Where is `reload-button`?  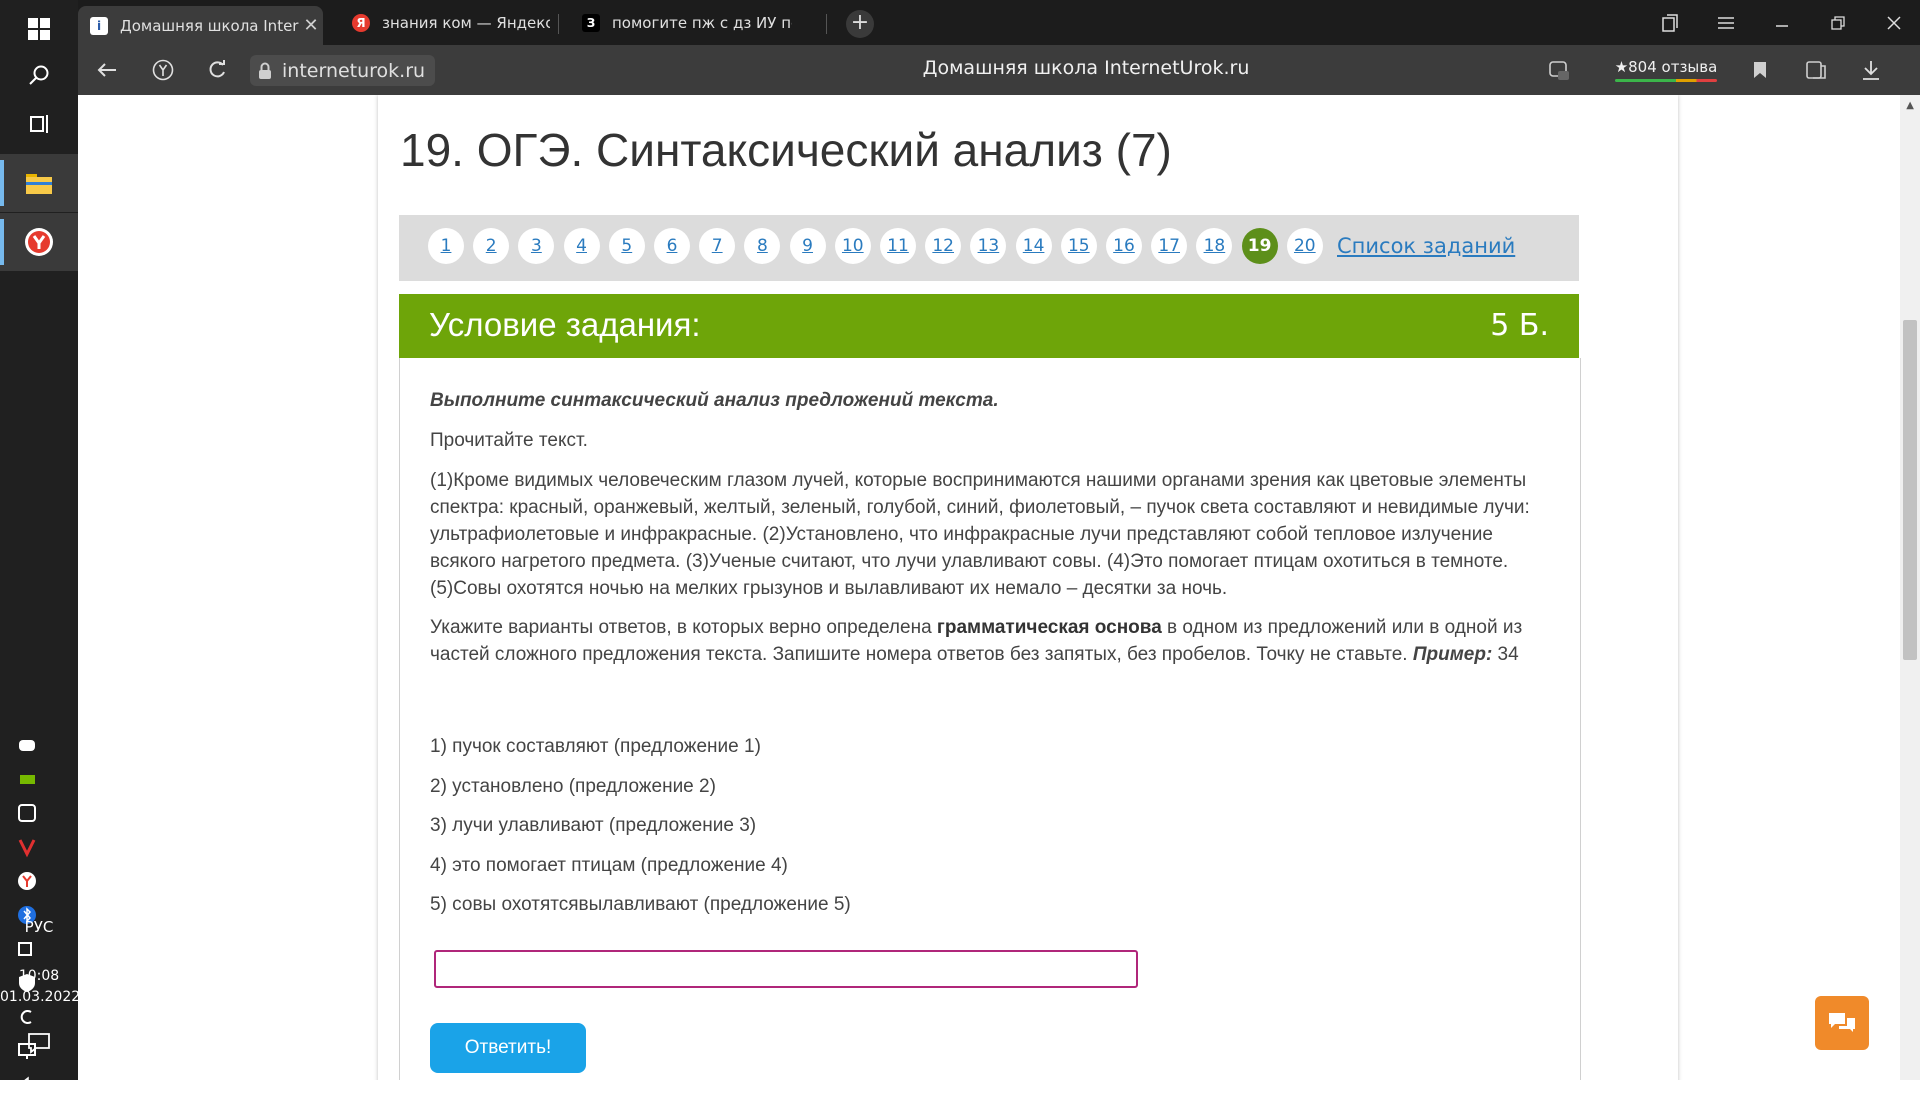
reload-button is located at coordinates (217, 70).